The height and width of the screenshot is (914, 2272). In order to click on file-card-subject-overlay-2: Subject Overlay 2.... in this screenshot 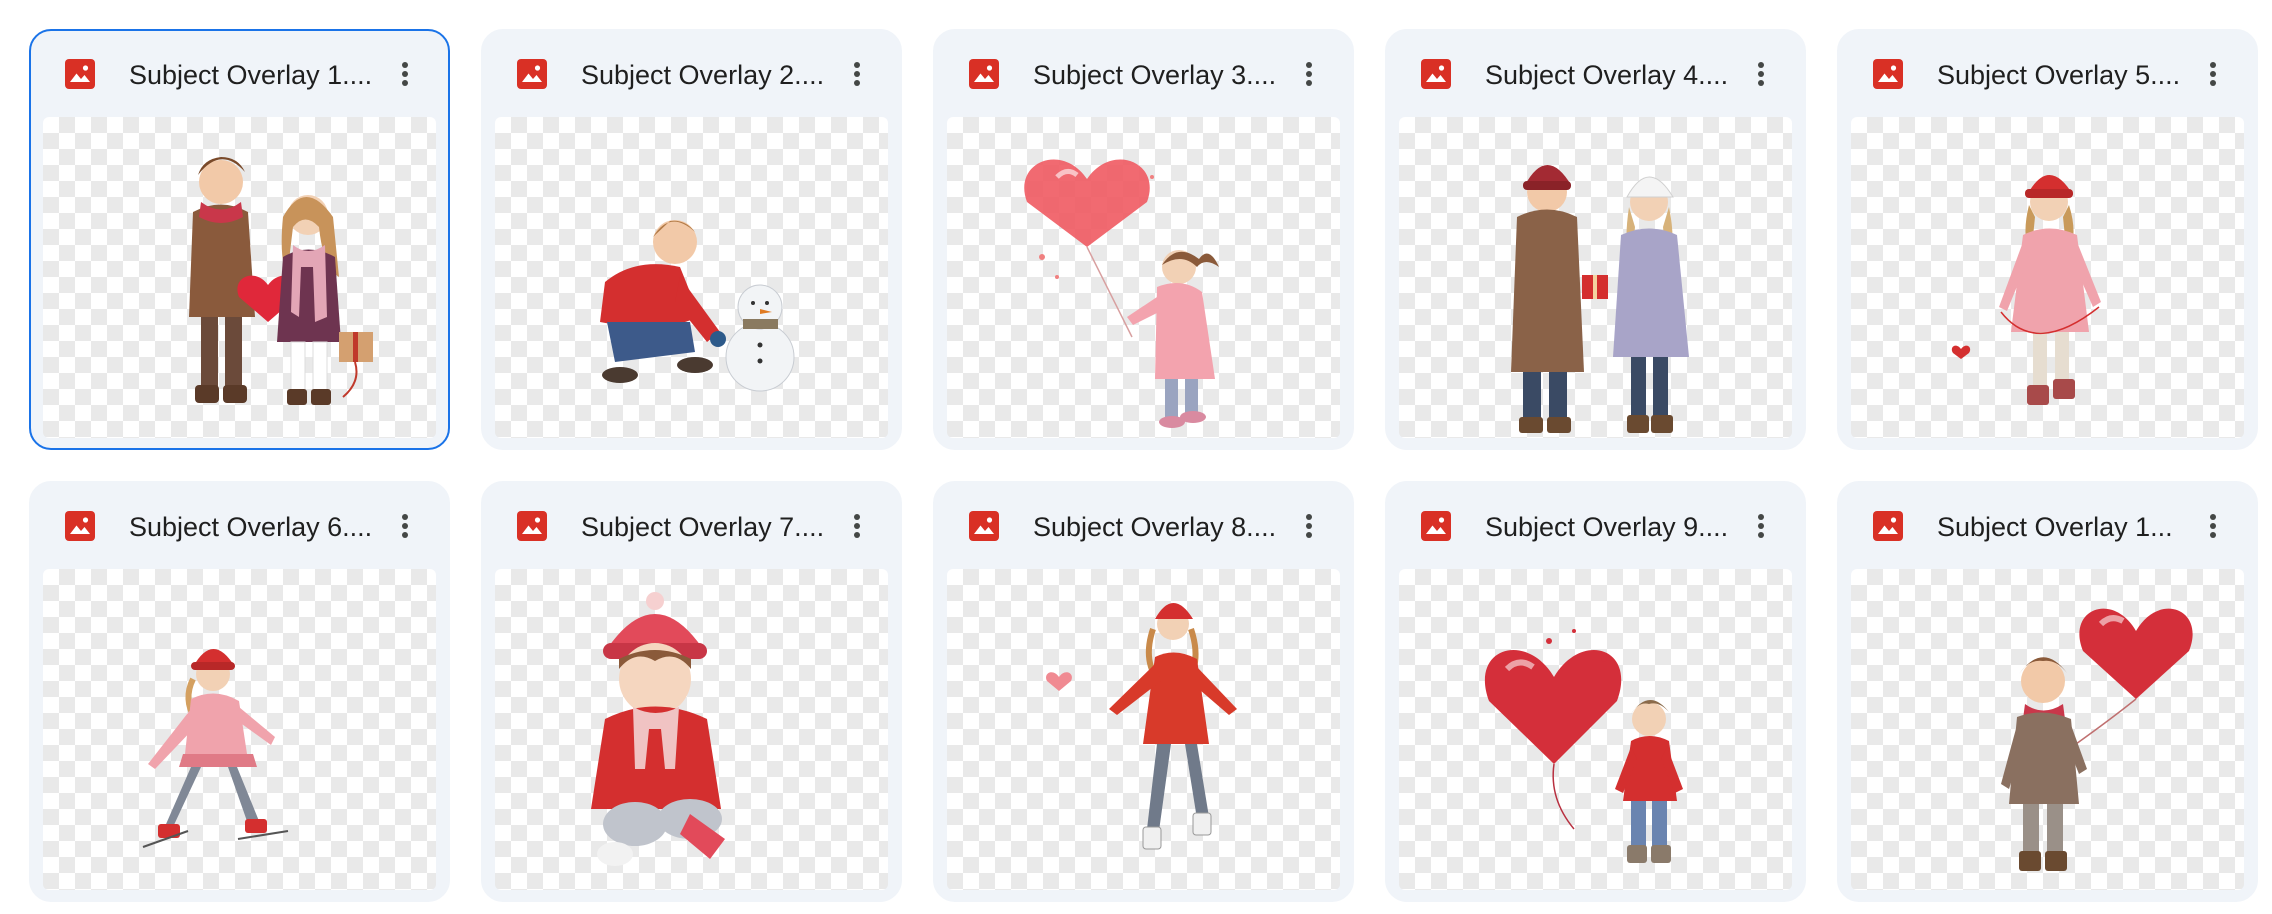, I will do `click(691, 239)`.